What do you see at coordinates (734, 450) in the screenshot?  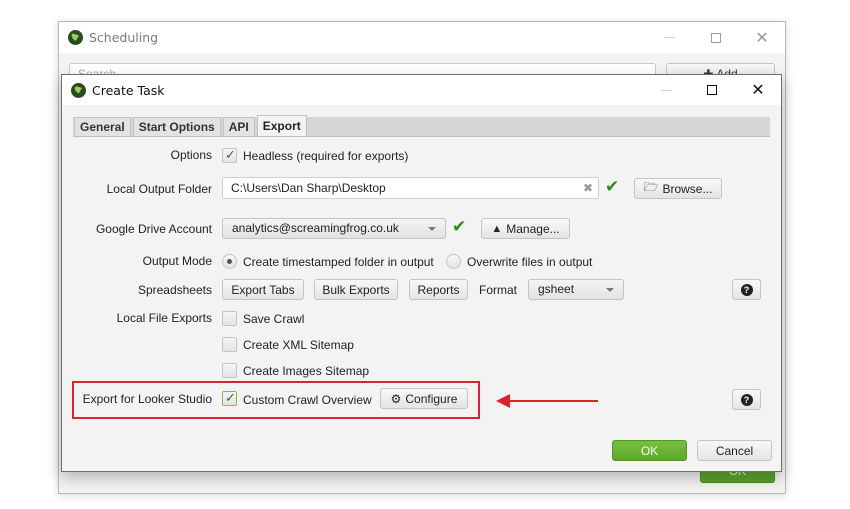 I see `cancel-button: Cancel` at bounding box center [734, 450].